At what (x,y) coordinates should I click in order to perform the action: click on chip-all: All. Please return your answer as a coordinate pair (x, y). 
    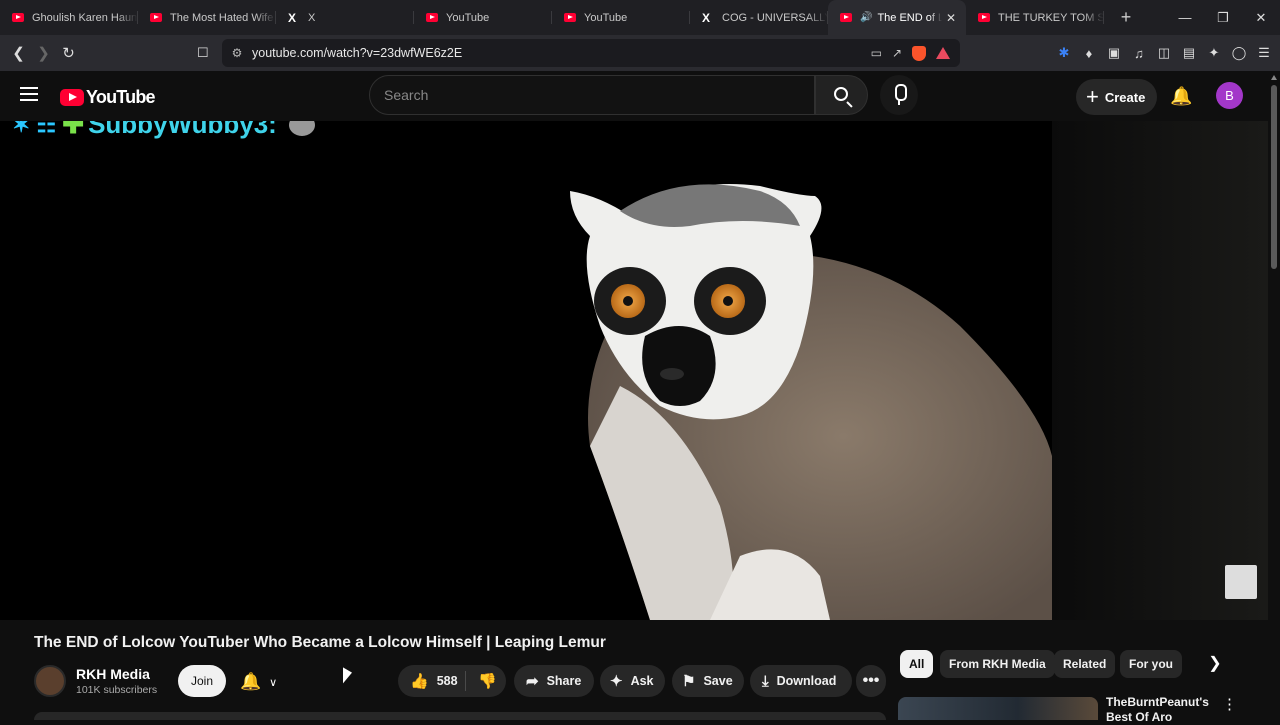
    Looking at the image, I should click on (917, 664).